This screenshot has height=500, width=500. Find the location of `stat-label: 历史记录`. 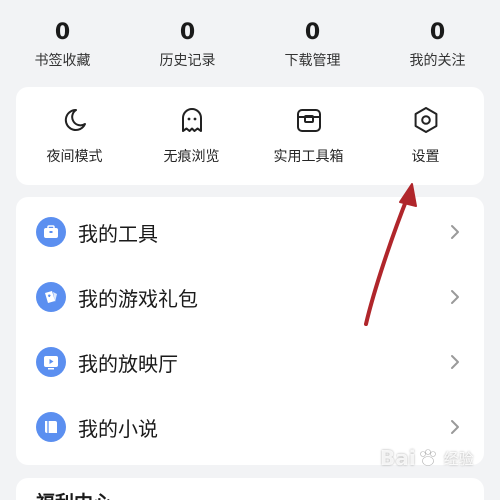

stat-label: 历史记录 is located at coordinates (187, 61).